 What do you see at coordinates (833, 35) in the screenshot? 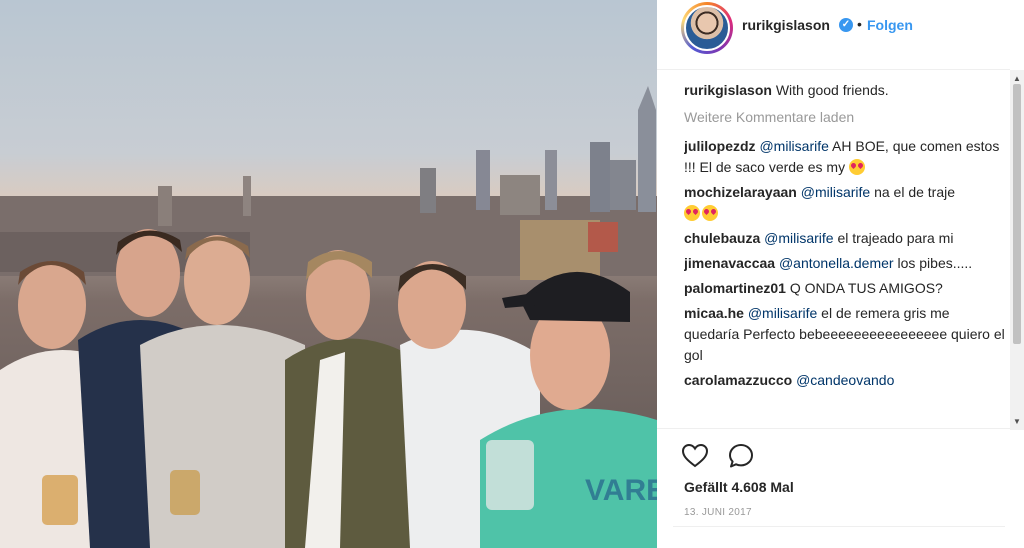
I see `post-header: rurikgislason ✓ • Folgen` at bounding box center [833, 35].